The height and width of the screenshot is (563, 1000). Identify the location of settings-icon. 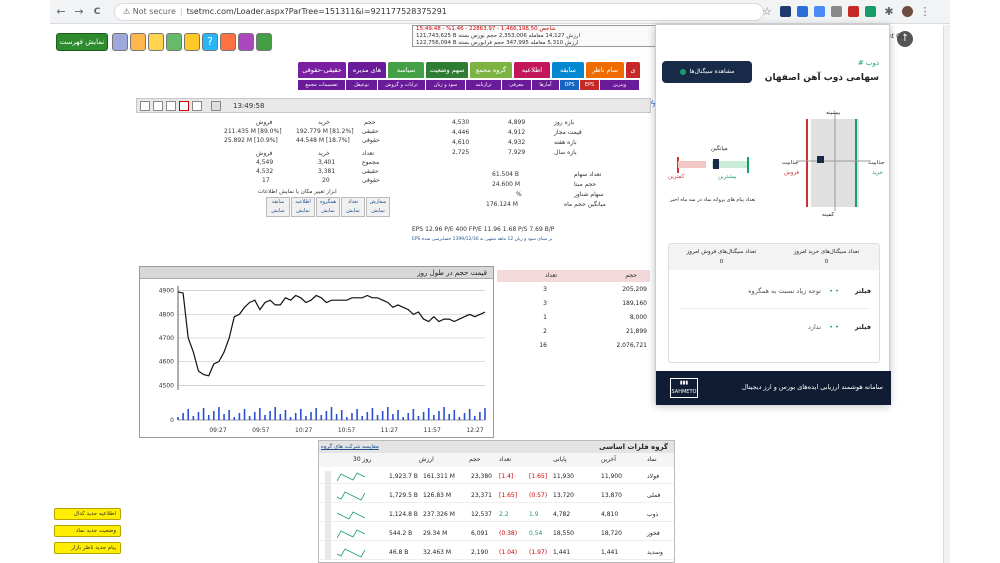
(120, 42).